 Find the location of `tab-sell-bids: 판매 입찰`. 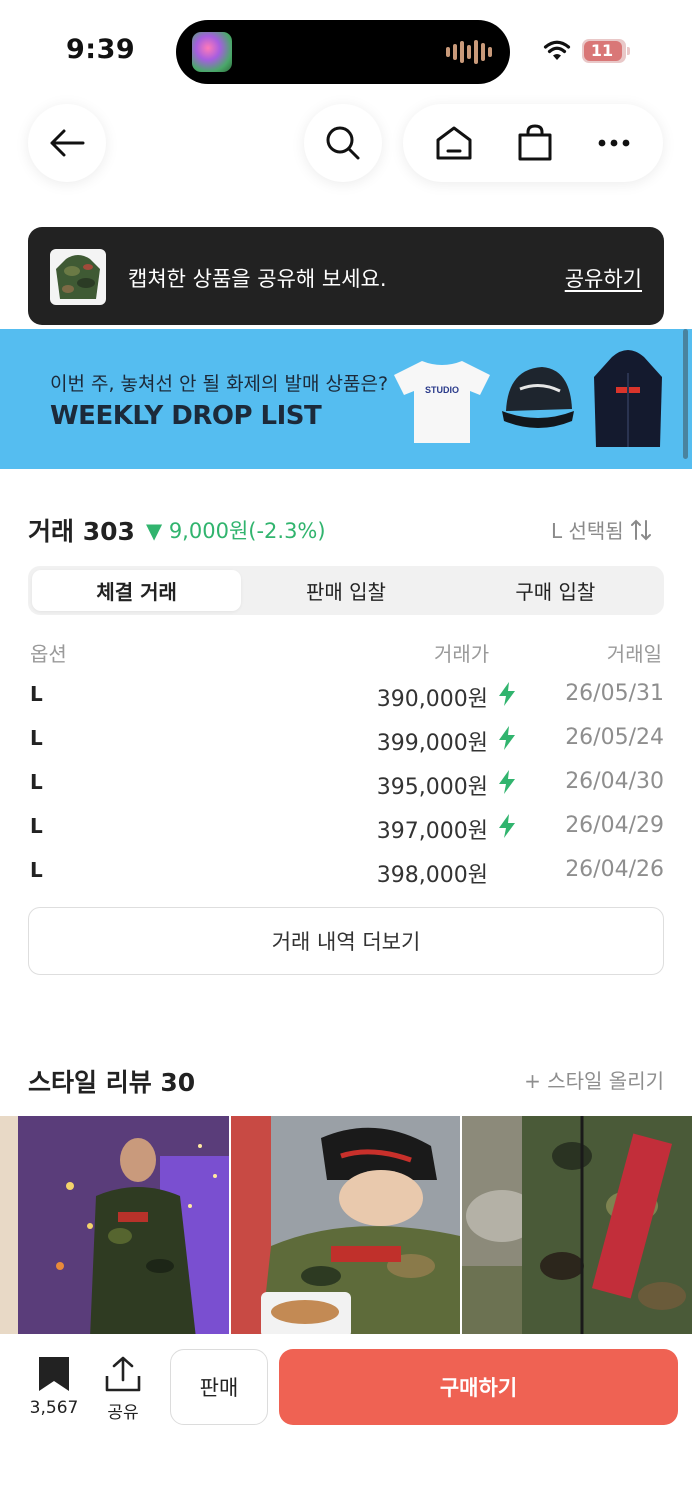

tab-sell-bids: 판매 입찰 is located at coordinates (345, 590).